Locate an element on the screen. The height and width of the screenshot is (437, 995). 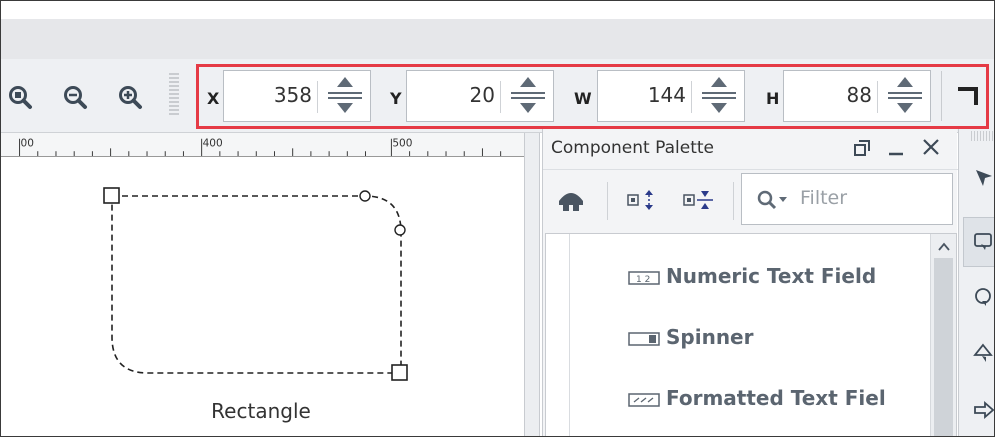
list-item-label: Numeric Text Field is located at coordinates (771, 276).